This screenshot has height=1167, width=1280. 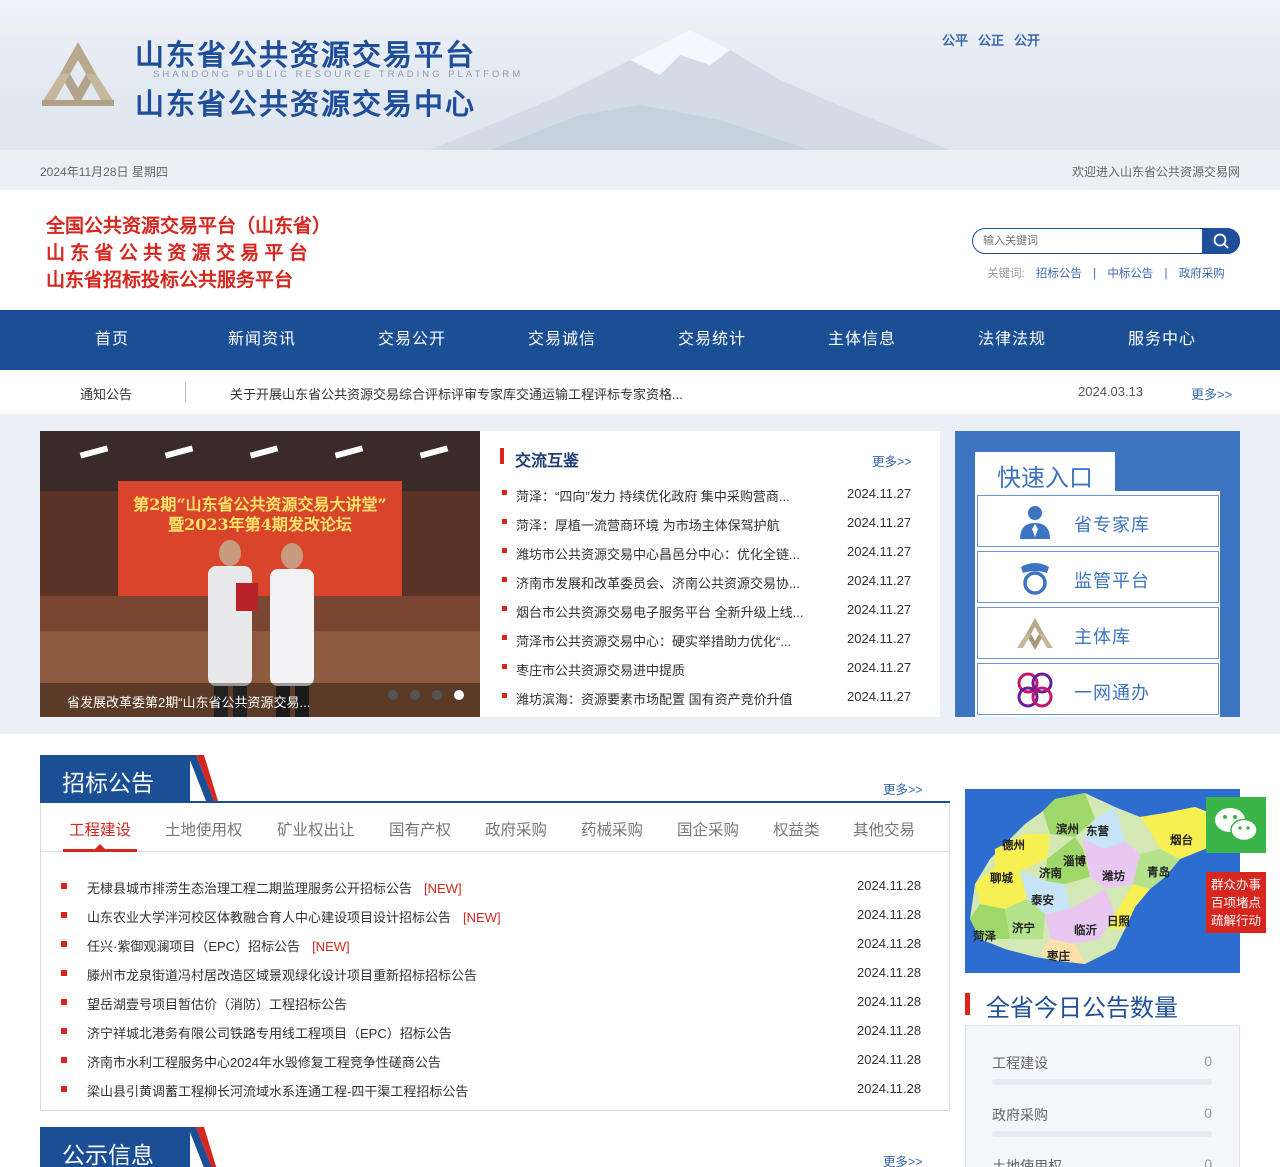 I want to click on item-title: 济南市水利工程服务中心2024年水毁修复工程竞争性磋商公告, so click(x=264, y=1061).